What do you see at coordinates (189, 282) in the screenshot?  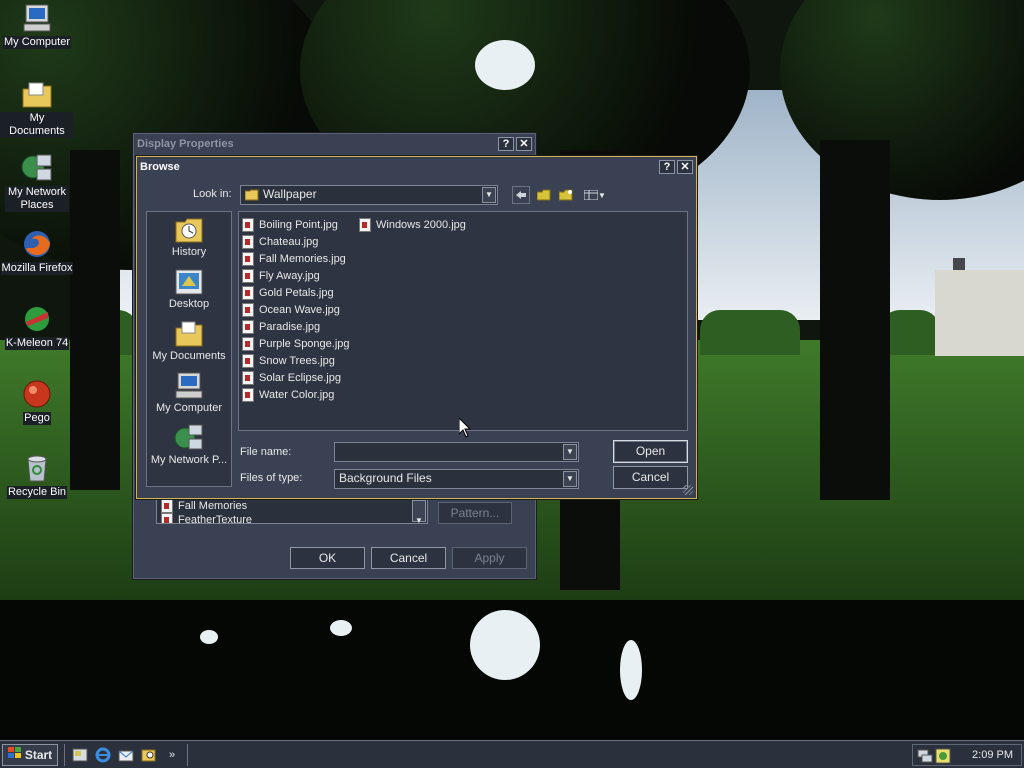 I see `desktop-icon` at bounding box center [189, 282].